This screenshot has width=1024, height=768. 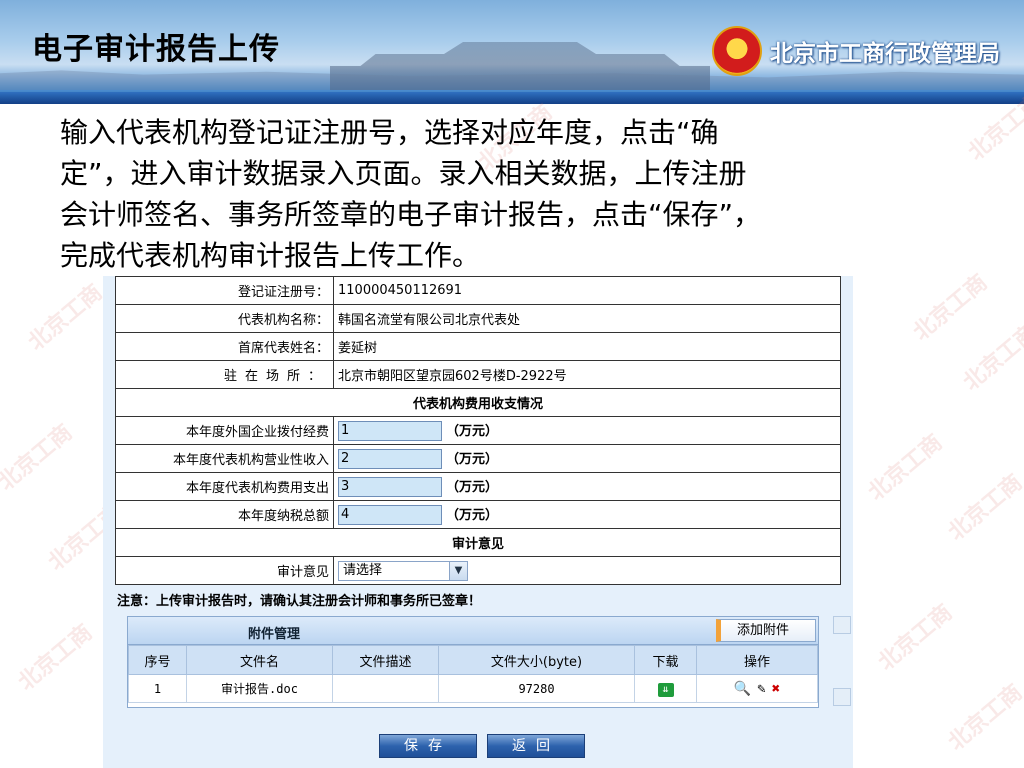 What do you see at coordinates (390, 431) in the screenshot?
I see `foreign-funding-input: 1` at bounding box center [390, 431].